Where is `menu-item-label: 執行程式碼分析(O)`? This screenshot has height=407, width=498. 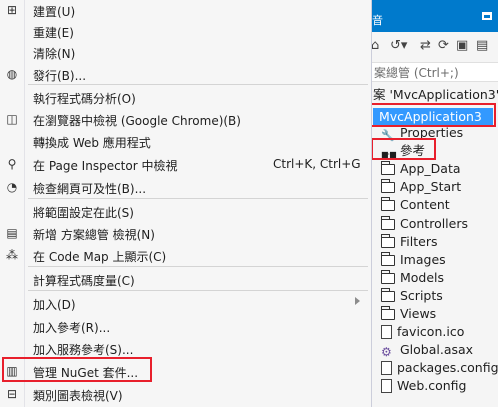 menu-item-label: 執行程式碼分析(O) is located at coordinates (84, 99).